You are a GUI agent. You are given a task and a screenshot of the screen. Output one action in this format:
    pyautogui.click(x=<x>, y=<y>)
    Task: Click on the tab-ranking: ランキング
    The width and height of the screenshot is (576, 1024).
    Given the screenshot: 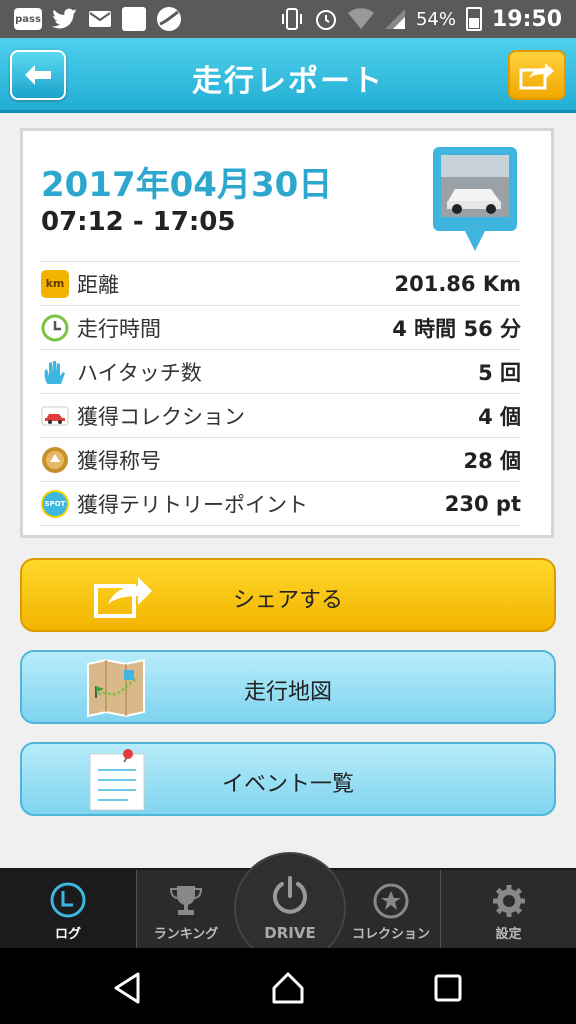 What is the action you would take?
    pyautogui.click(x=186, y=910)
    